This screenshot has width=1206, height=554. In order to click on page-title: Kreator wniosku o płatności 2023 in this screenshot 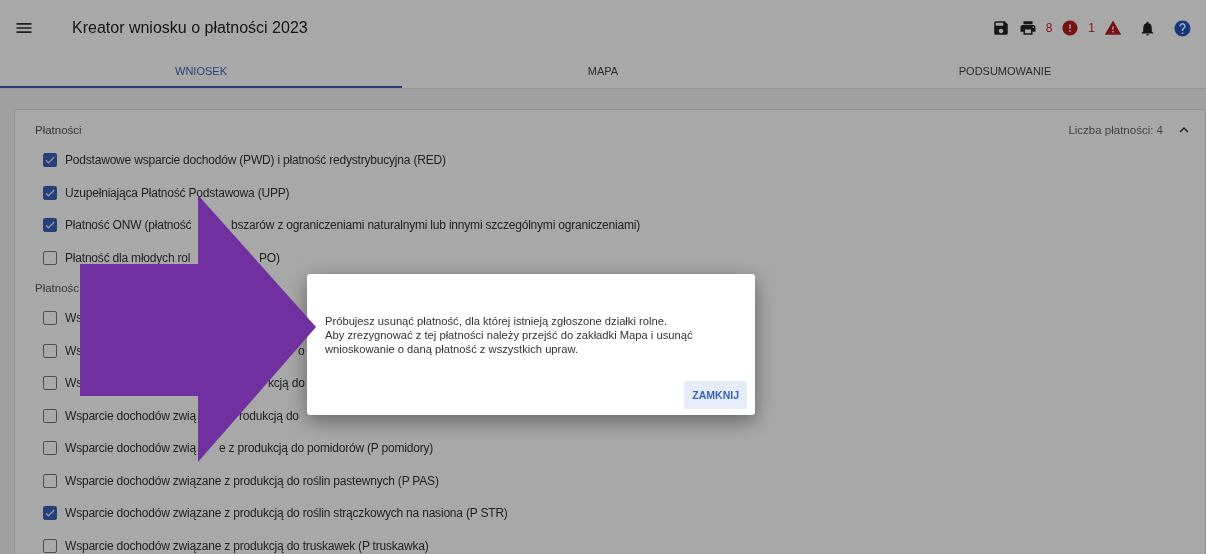, I will do `click(190, 28)`.